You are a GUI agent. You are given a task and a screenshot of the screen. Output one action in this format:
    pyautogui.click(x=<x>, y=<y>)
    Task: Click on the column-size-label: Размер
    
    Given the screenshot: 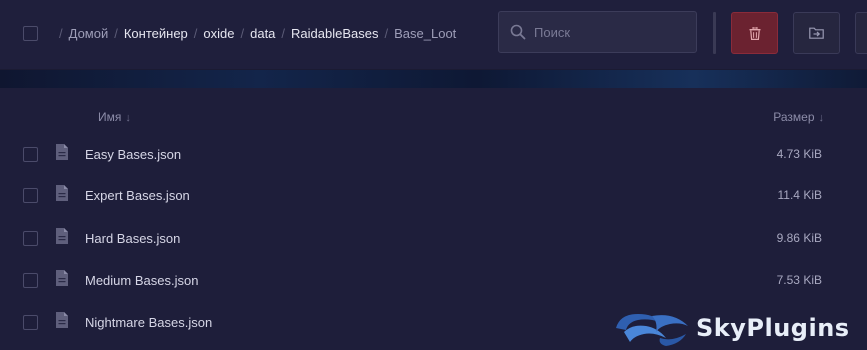 What is the action you would take?
    pyautogui.click(x=794, y=117)
    